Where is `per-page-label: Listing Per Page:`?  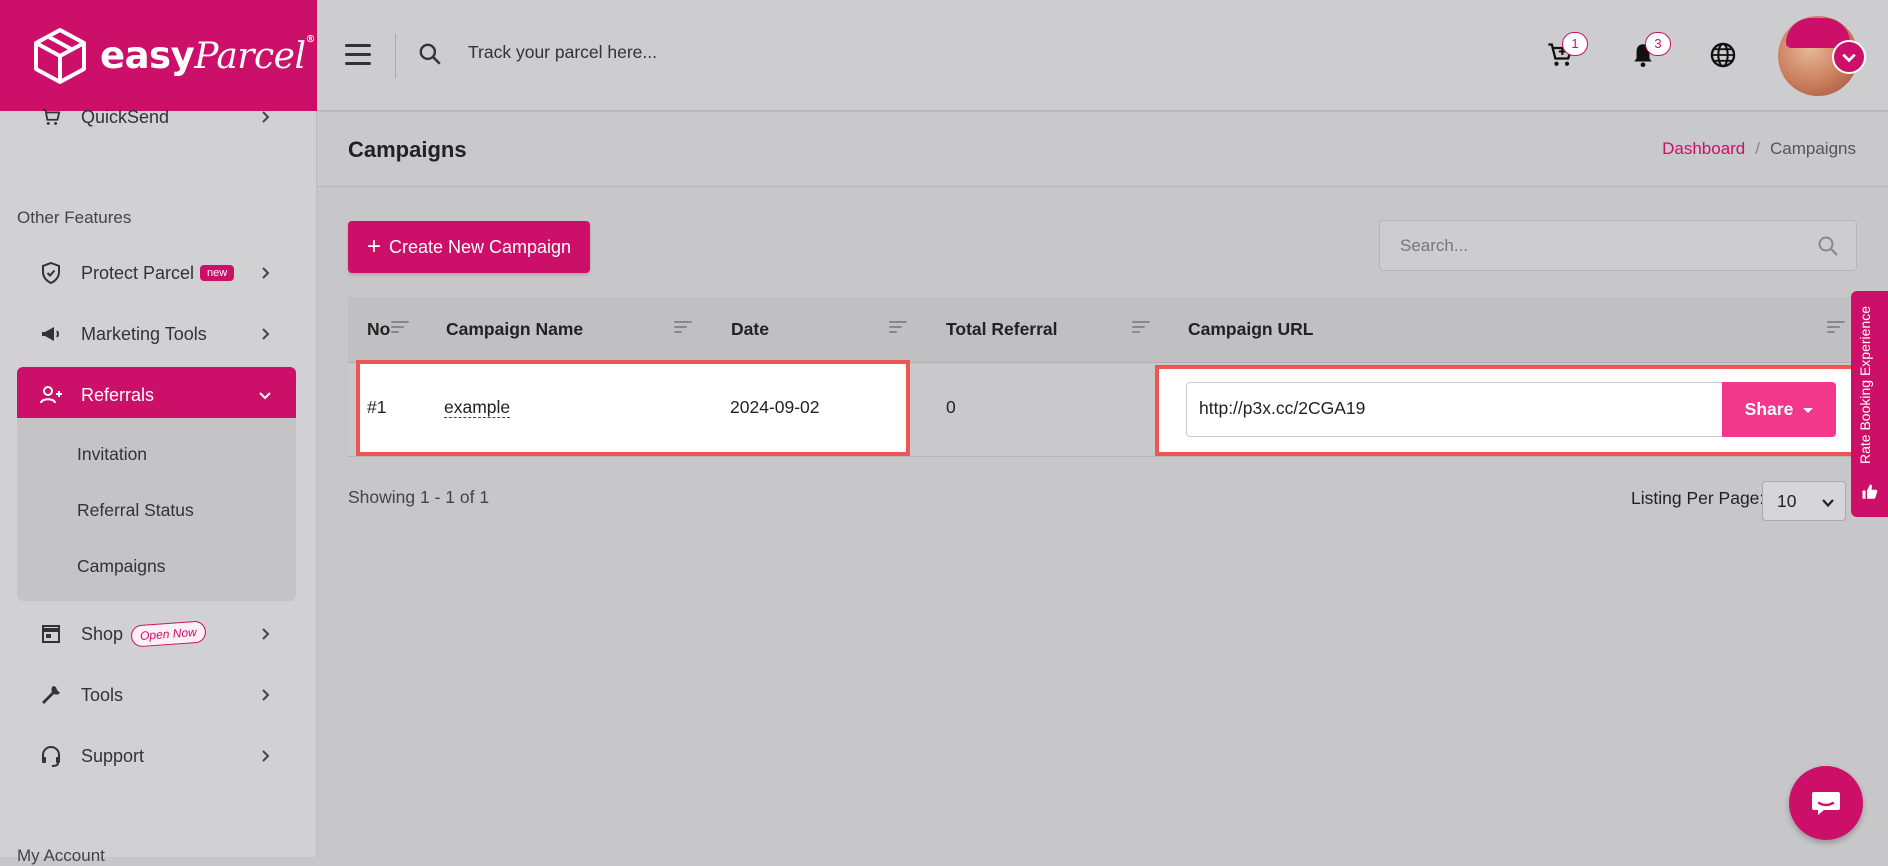
per-page-label: Listing Per Page: is located at coordinates (1698, 498).